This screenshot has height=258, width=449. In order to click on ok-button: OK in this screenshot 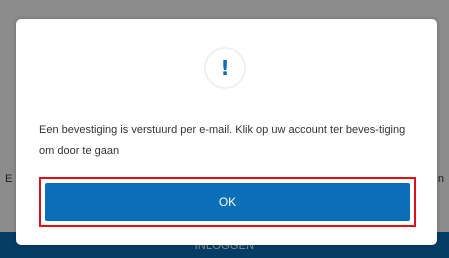, I will do `click(227, 202)`.